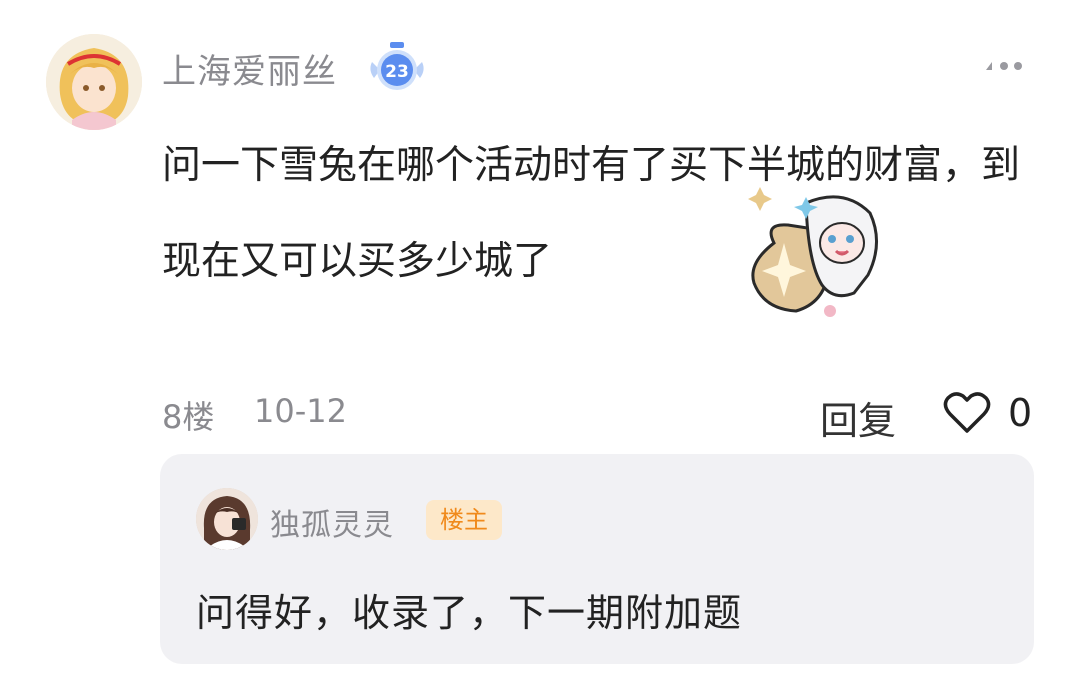  I want to click on more-options-icon, so click(1004, 66).